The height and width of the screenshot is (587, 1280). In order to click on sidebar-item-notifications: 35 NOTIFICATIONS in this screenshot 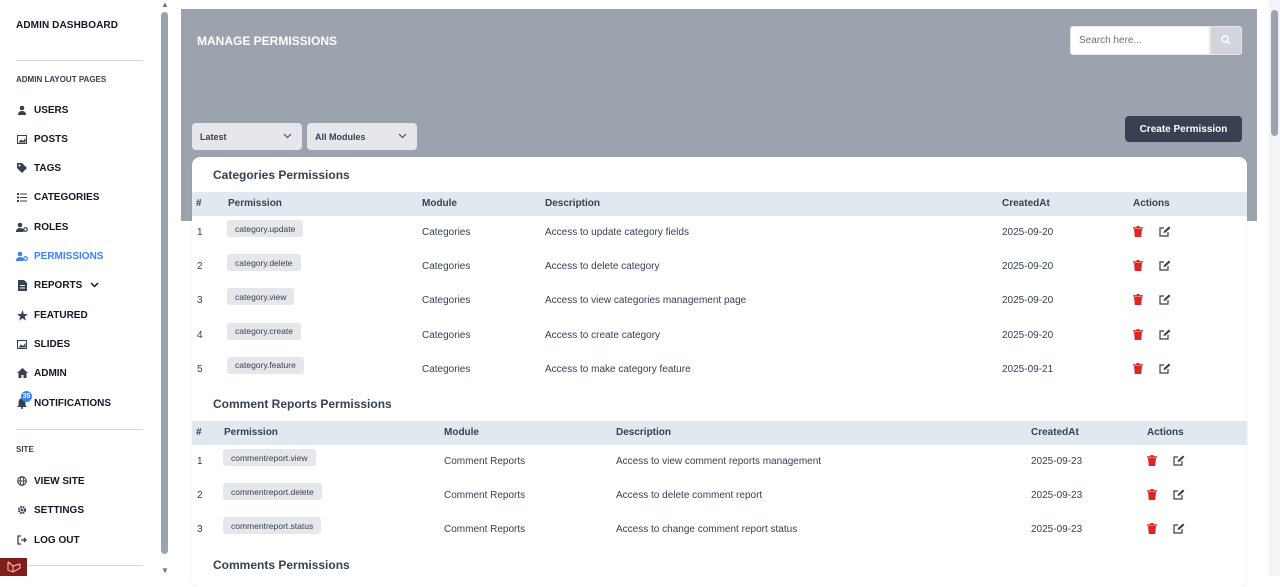, I will do `click(64, 401)`.